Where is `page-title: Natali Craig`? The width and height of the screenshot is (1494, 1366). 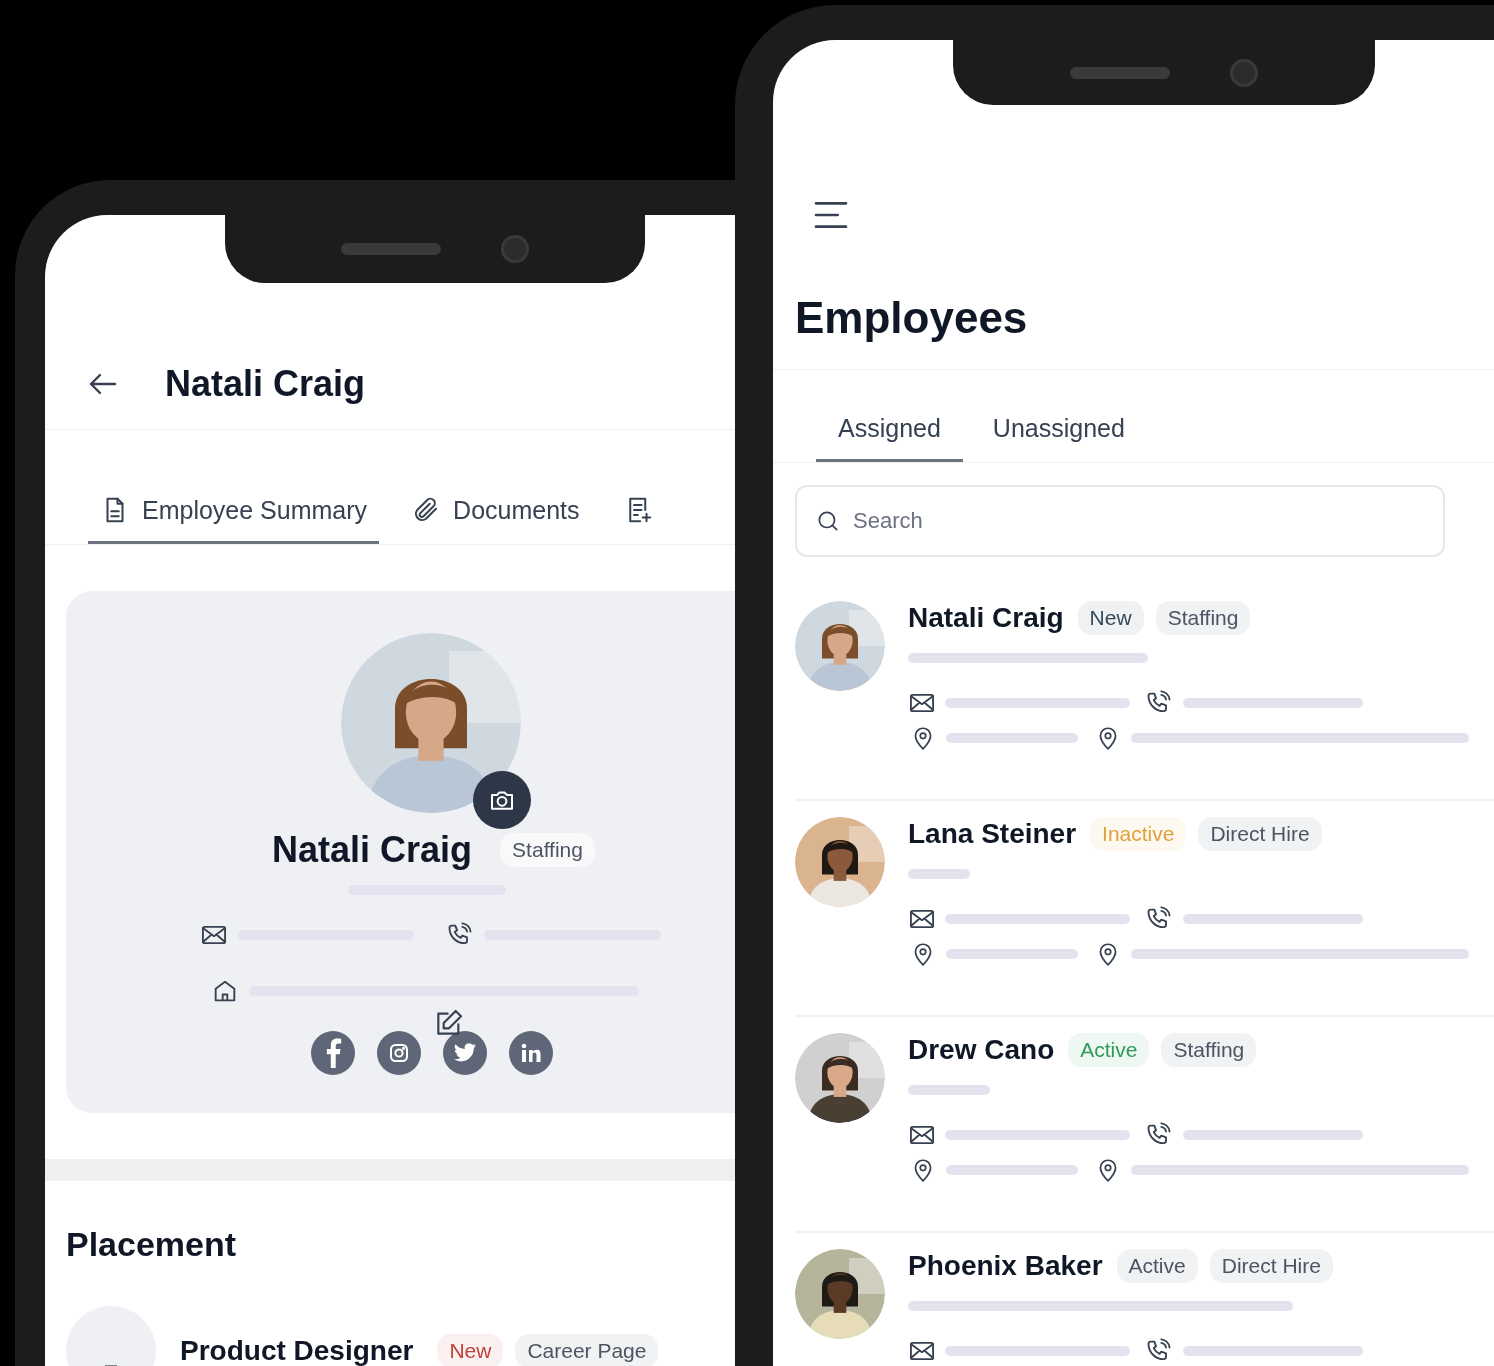 page-title: Natali Craig is located at coordinates (265, 384).